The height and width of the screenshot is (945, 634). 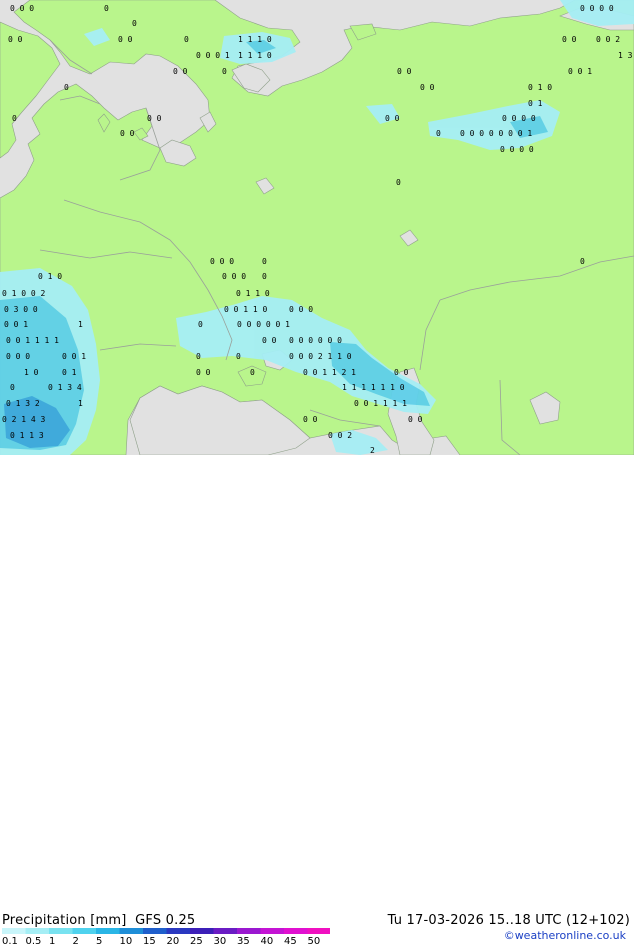 I want to click on scale-label: 35, so click(x=243, y=940).